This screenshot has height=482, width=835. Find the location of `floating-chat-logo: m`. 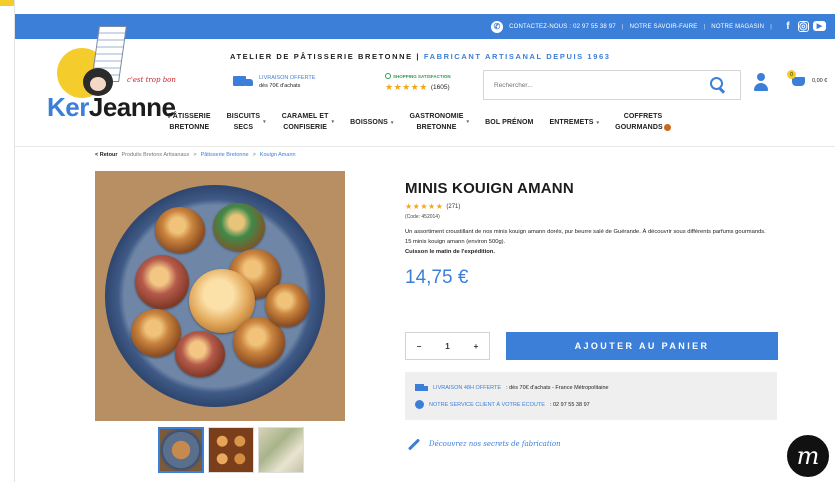

floating-chat-logo: m is located at coordinates (808, 456).